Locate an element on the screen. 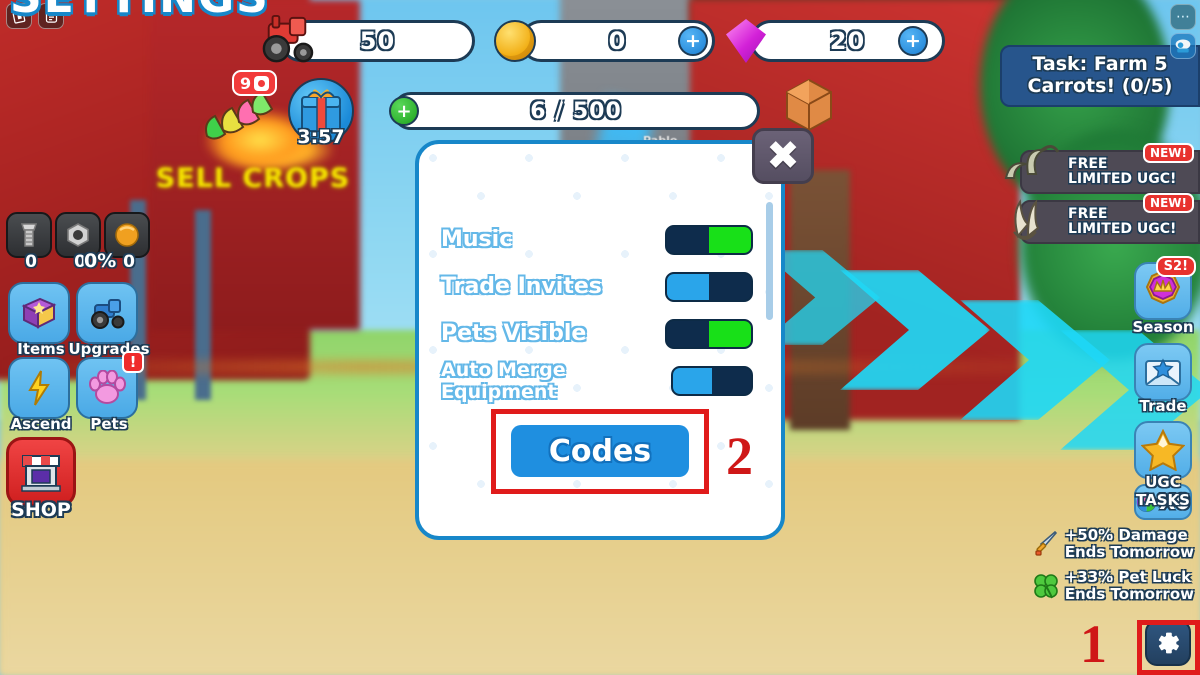  side-button-trade is located at coordinates (1163, 372).